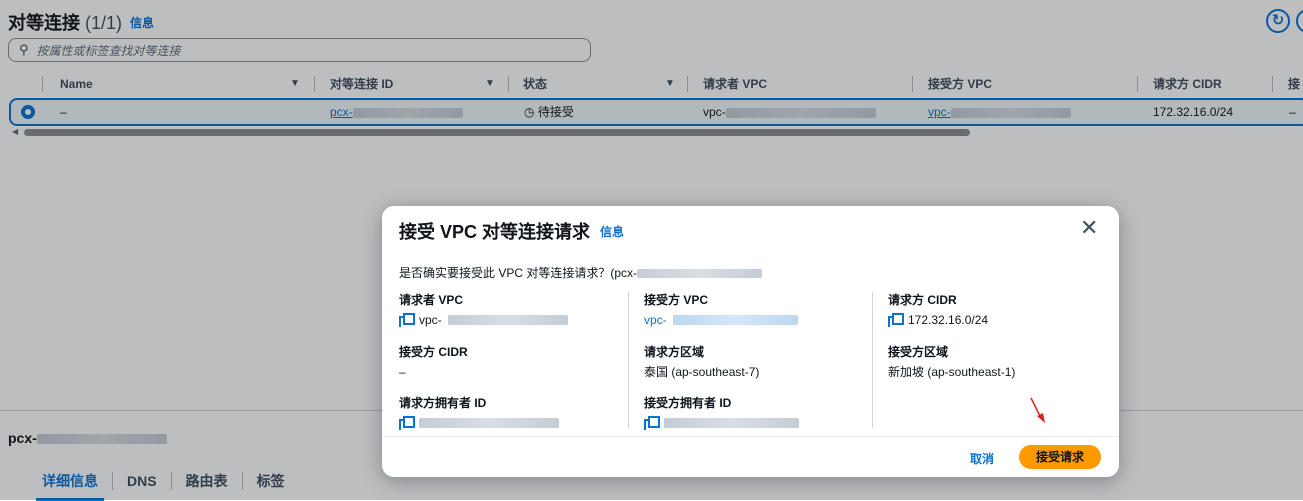  What do you see at coordinates (938, 310) in the screenshot?
I see `field-requester-cidr: 请求方 CIDR 172.32.16.0/24` at bounding box center [938, 310].